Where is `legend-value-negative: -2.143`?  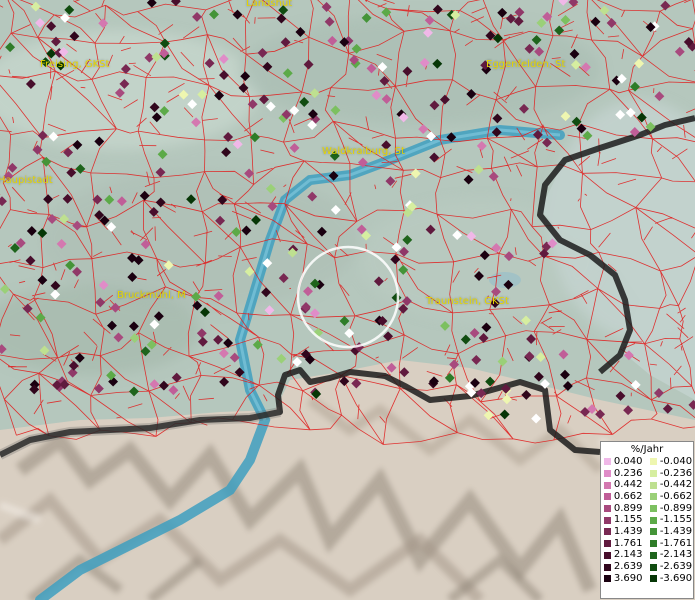
legend-value-negative: -2.143 is located at coordinates (676, 555).